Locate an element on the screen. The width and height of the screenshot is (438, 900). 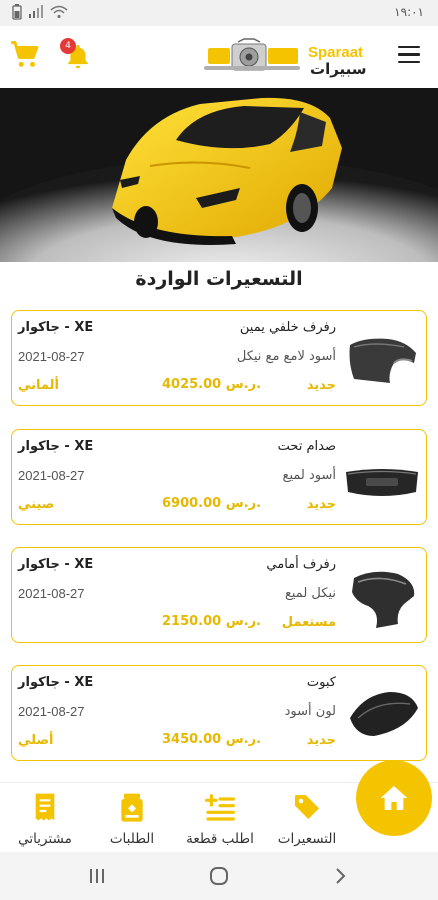
logo-latin-text: Sparaat is located at coordinates (336, 52).